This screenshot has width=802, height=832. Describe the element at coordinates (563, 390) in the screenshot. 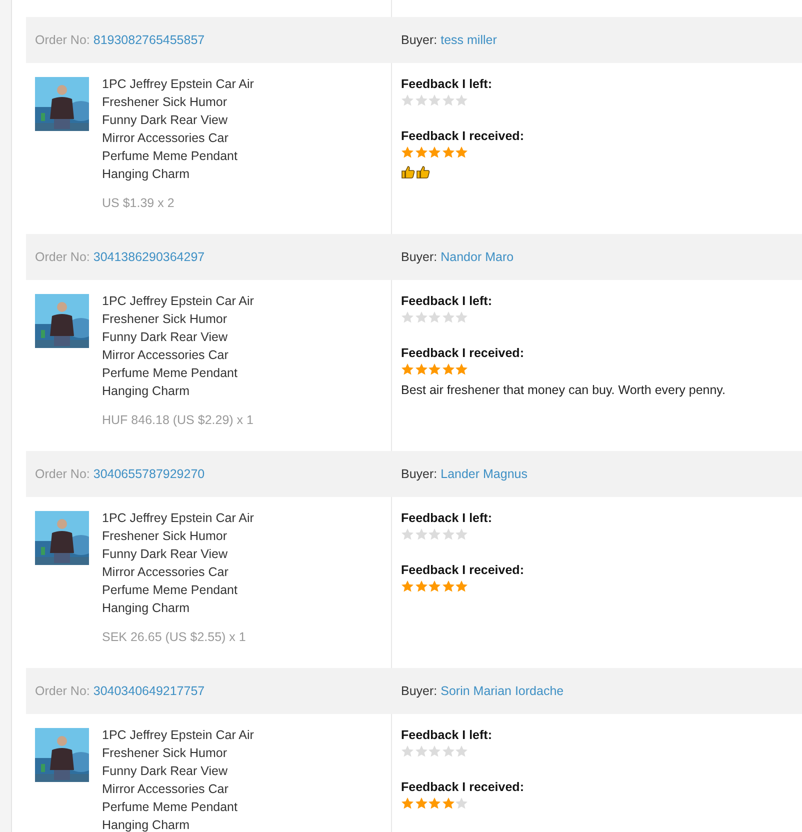

I see `feedback-comment: Best air freshener that money can buy. Worth every penny.` at that location.